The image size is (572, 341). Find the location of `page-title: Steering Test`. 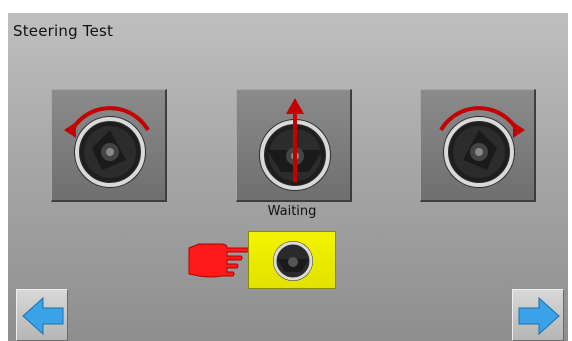

page-title: Steering Test is located at coordinates (63, 31).